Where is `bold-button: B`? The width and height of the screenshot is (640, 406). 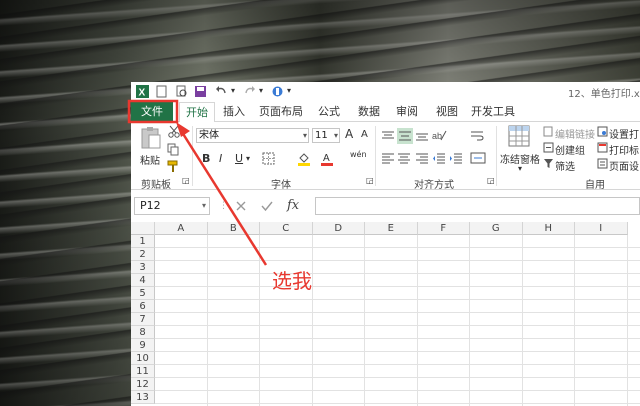 bold-button: B is located at coordinates (206, 158).